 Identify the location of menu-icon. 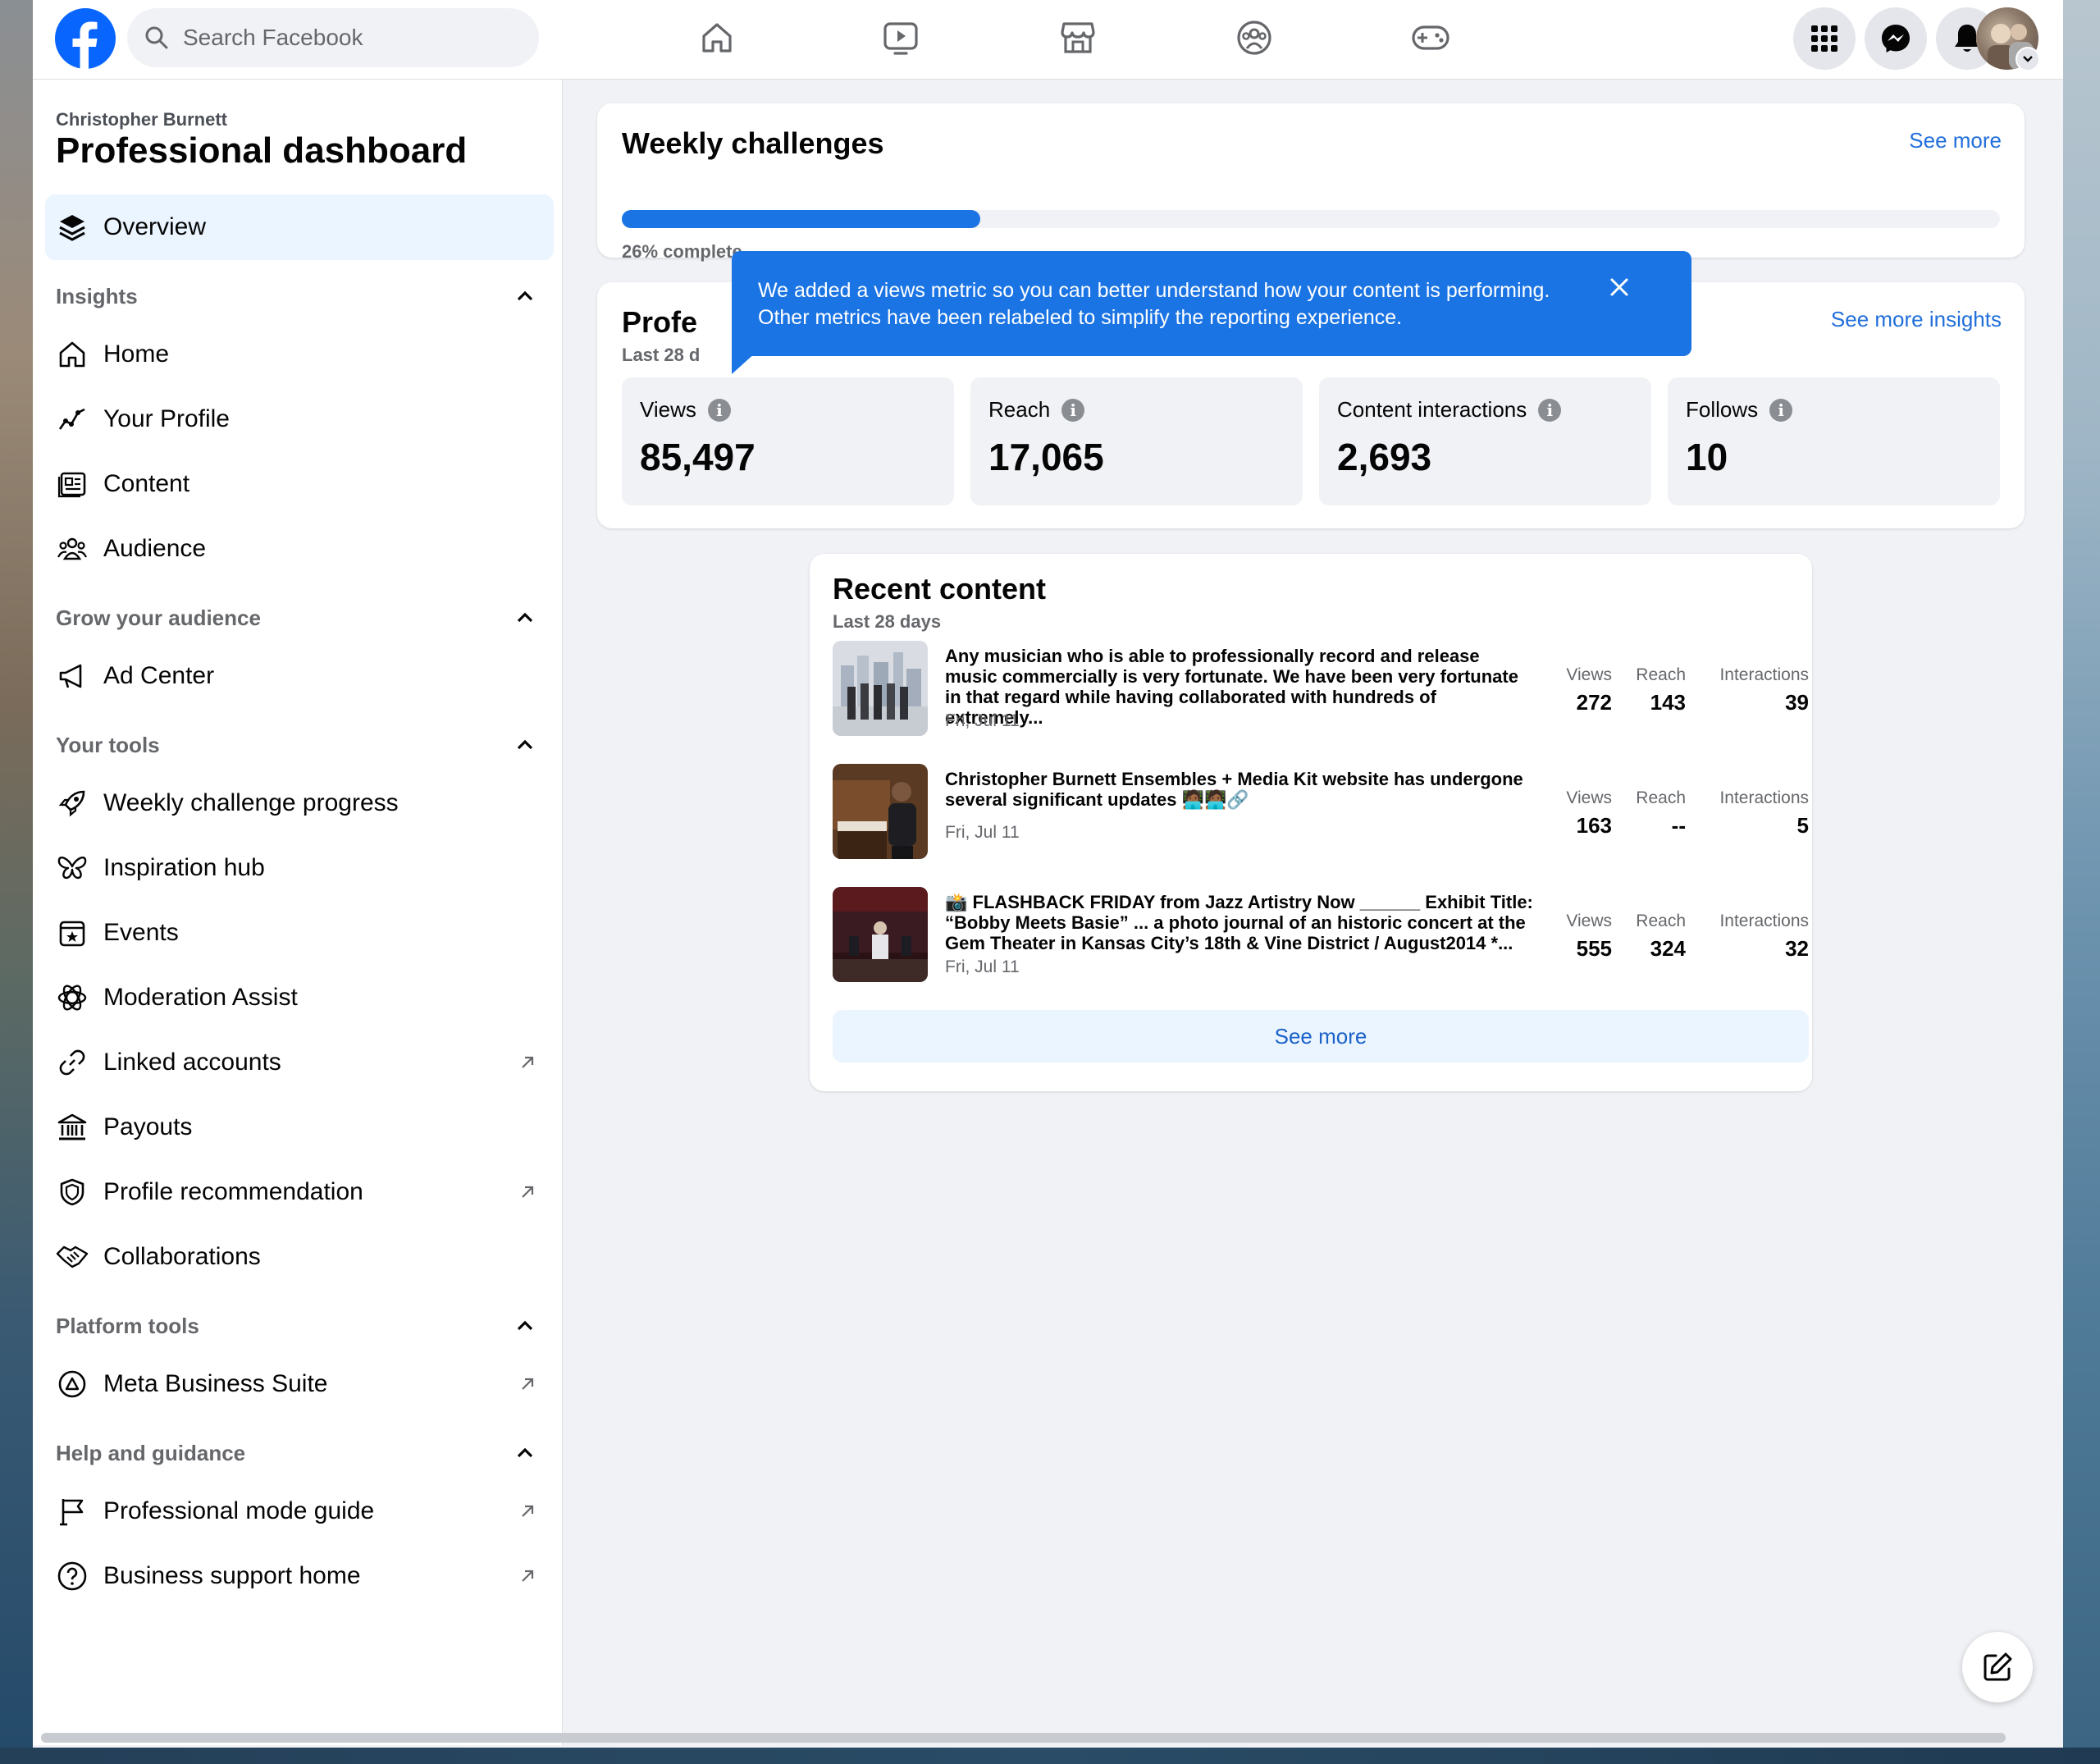
(1824, 39).